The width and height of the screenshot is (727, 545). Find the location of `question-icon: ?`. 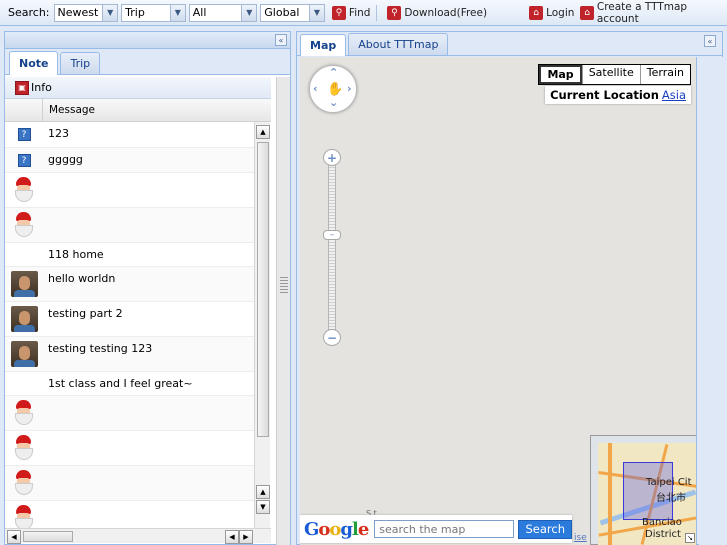

question-icon: ? is located at coordinates (24, 134).